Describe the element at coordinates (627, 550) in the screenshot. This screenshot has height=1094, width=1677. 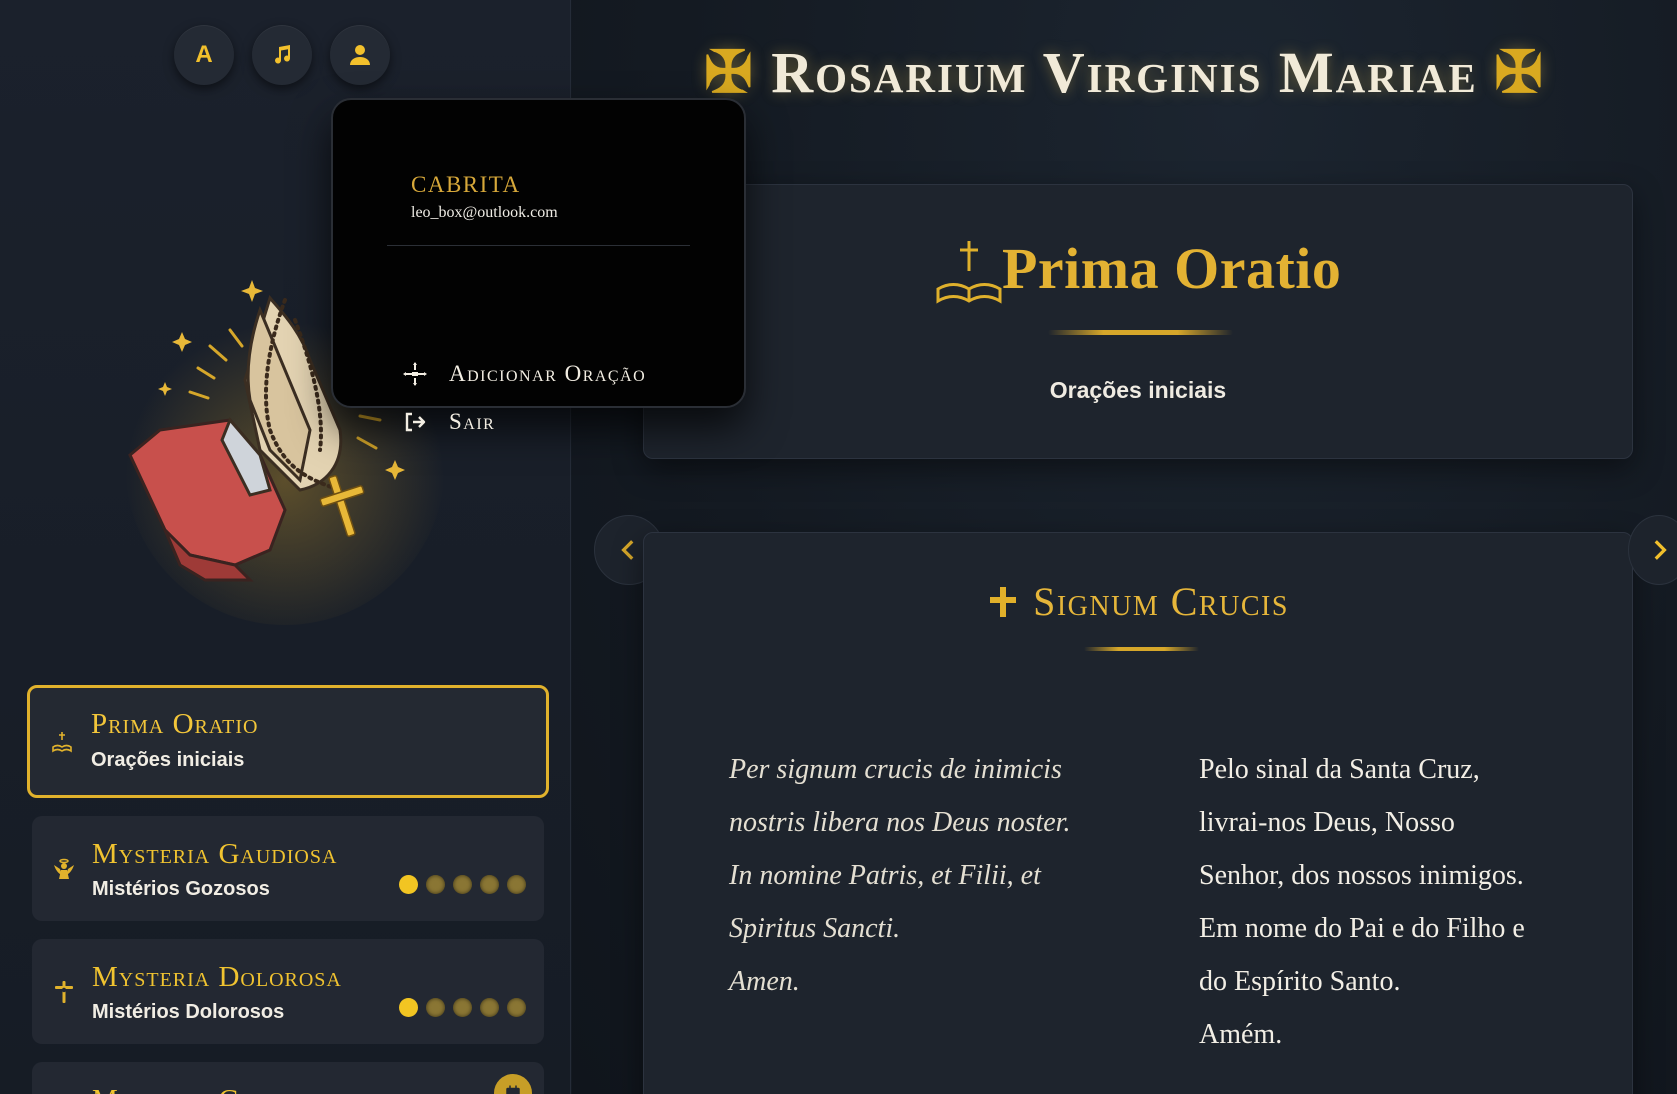
I see `chevron-left-icon` at that location.